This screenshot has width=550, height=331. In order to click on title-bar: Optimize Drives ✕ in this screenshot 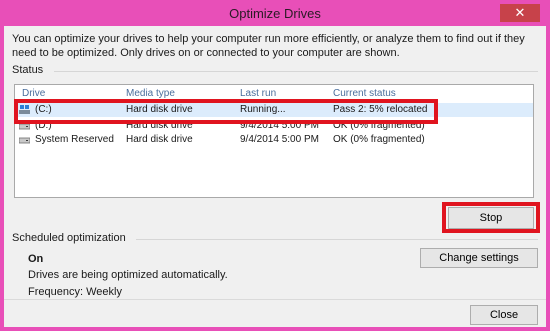, I will do `click(275, 15)`.